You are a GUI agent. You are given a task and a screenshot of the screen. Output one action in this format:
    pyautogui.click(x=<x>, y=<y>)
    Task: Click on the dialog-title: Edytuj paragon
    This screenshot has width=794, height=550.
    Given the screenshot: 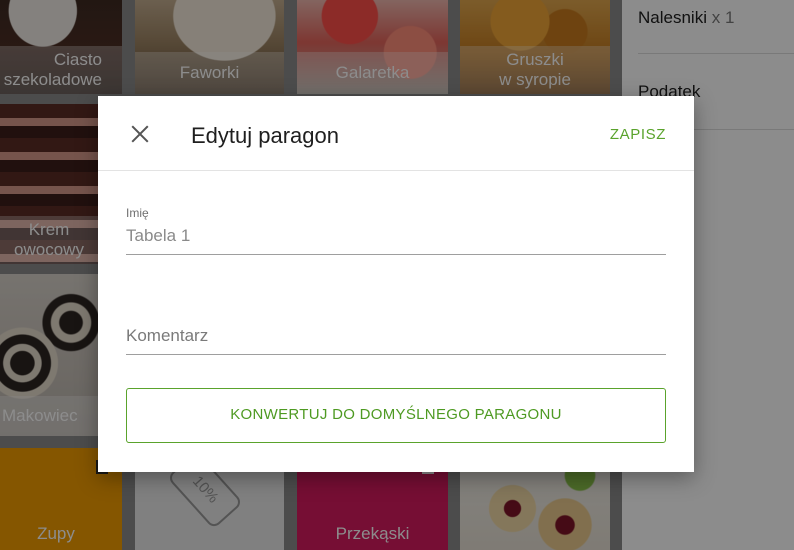 What is the action you would take?
    pyautogui.click(x=265, y=135)
    